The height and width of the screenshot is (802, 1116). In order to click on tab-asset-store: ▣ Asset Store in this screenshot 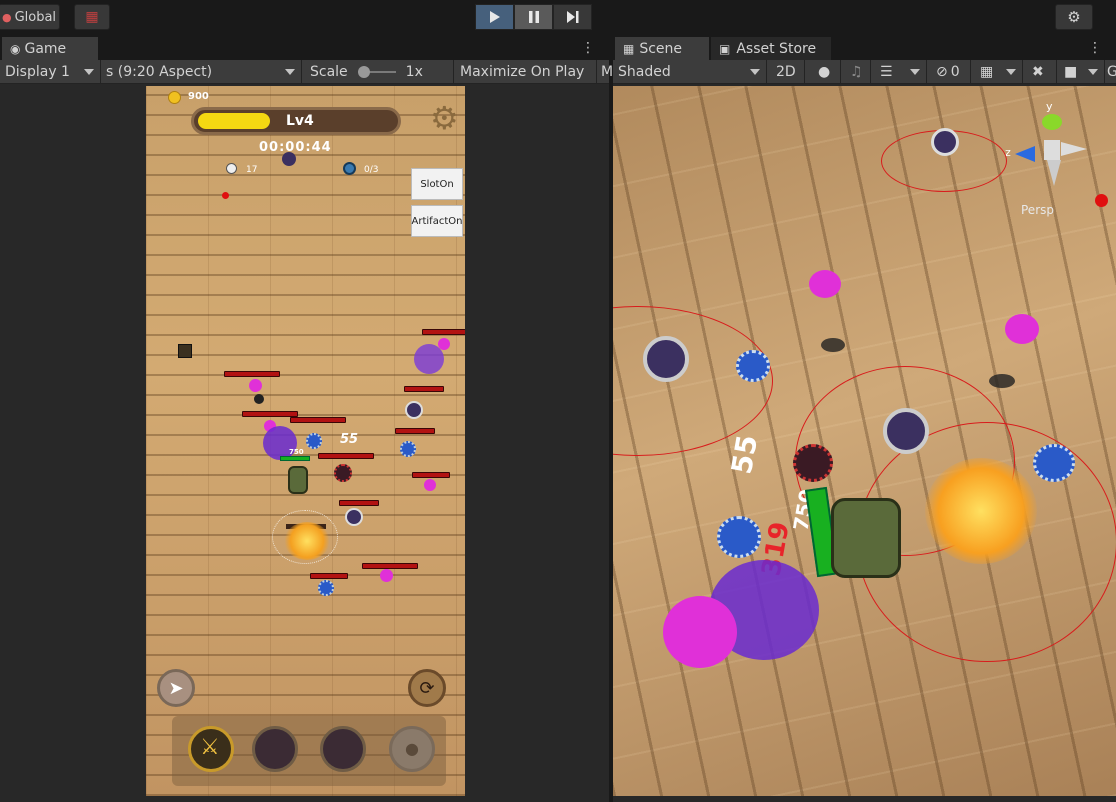, I will do `click(771, 48)`.